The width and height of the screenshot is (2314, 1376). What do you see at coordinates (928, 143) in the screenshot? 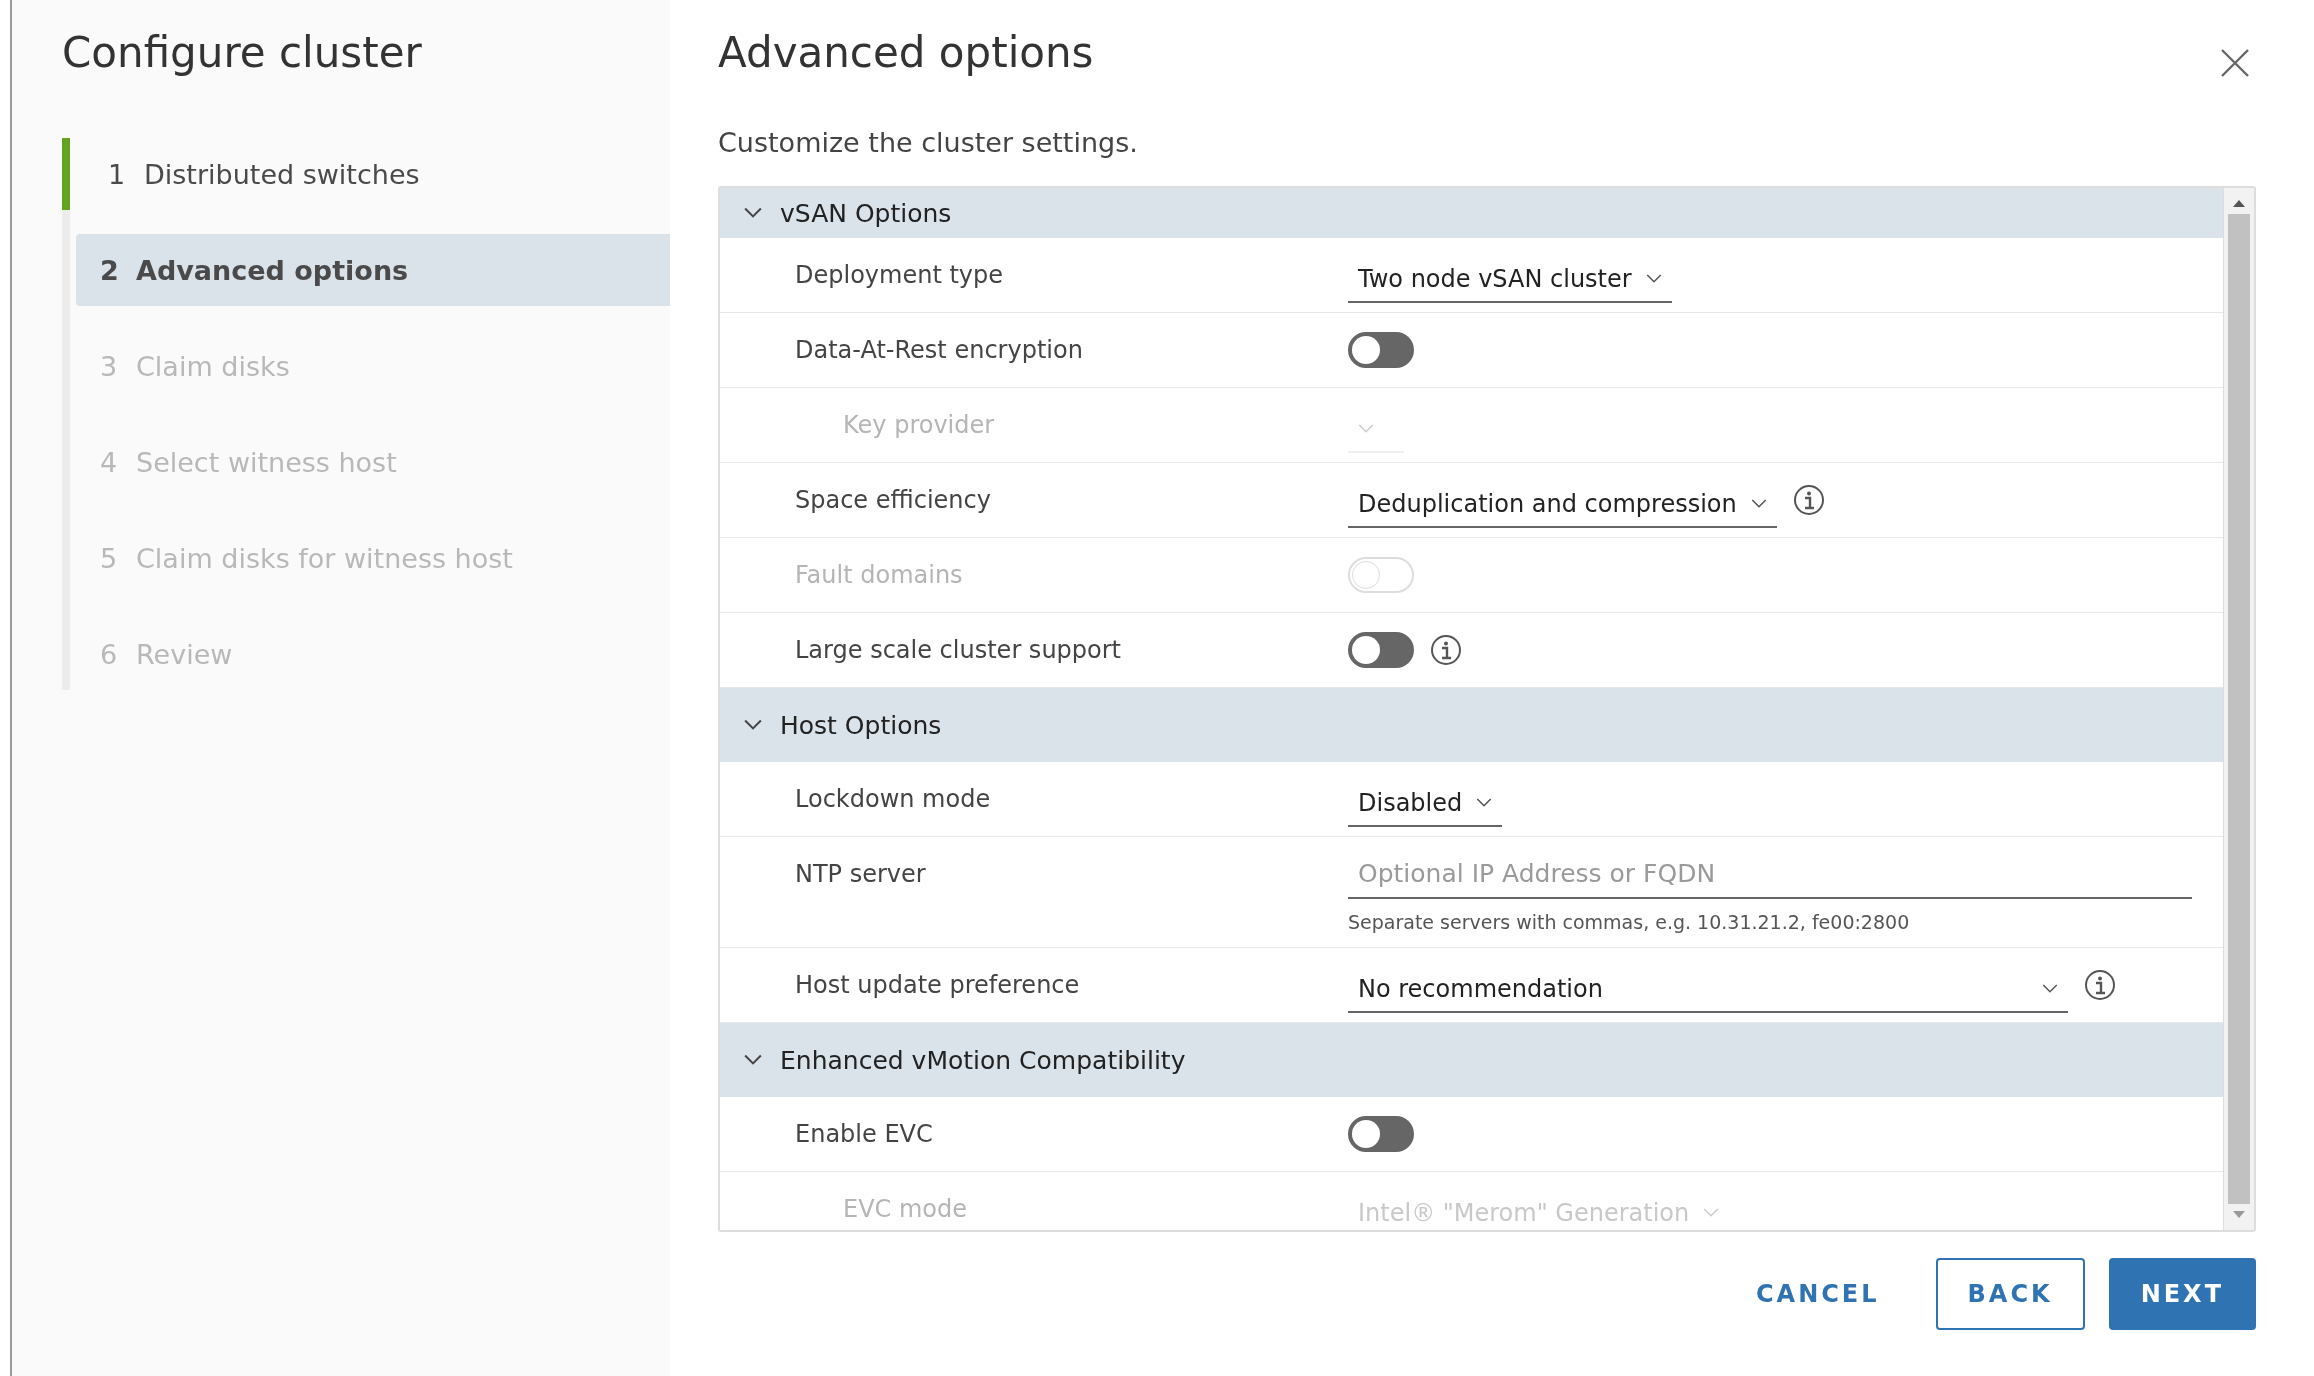
I see `dialog-subtitle: Customize the cluster settings.` at bounding box center [928, 143].